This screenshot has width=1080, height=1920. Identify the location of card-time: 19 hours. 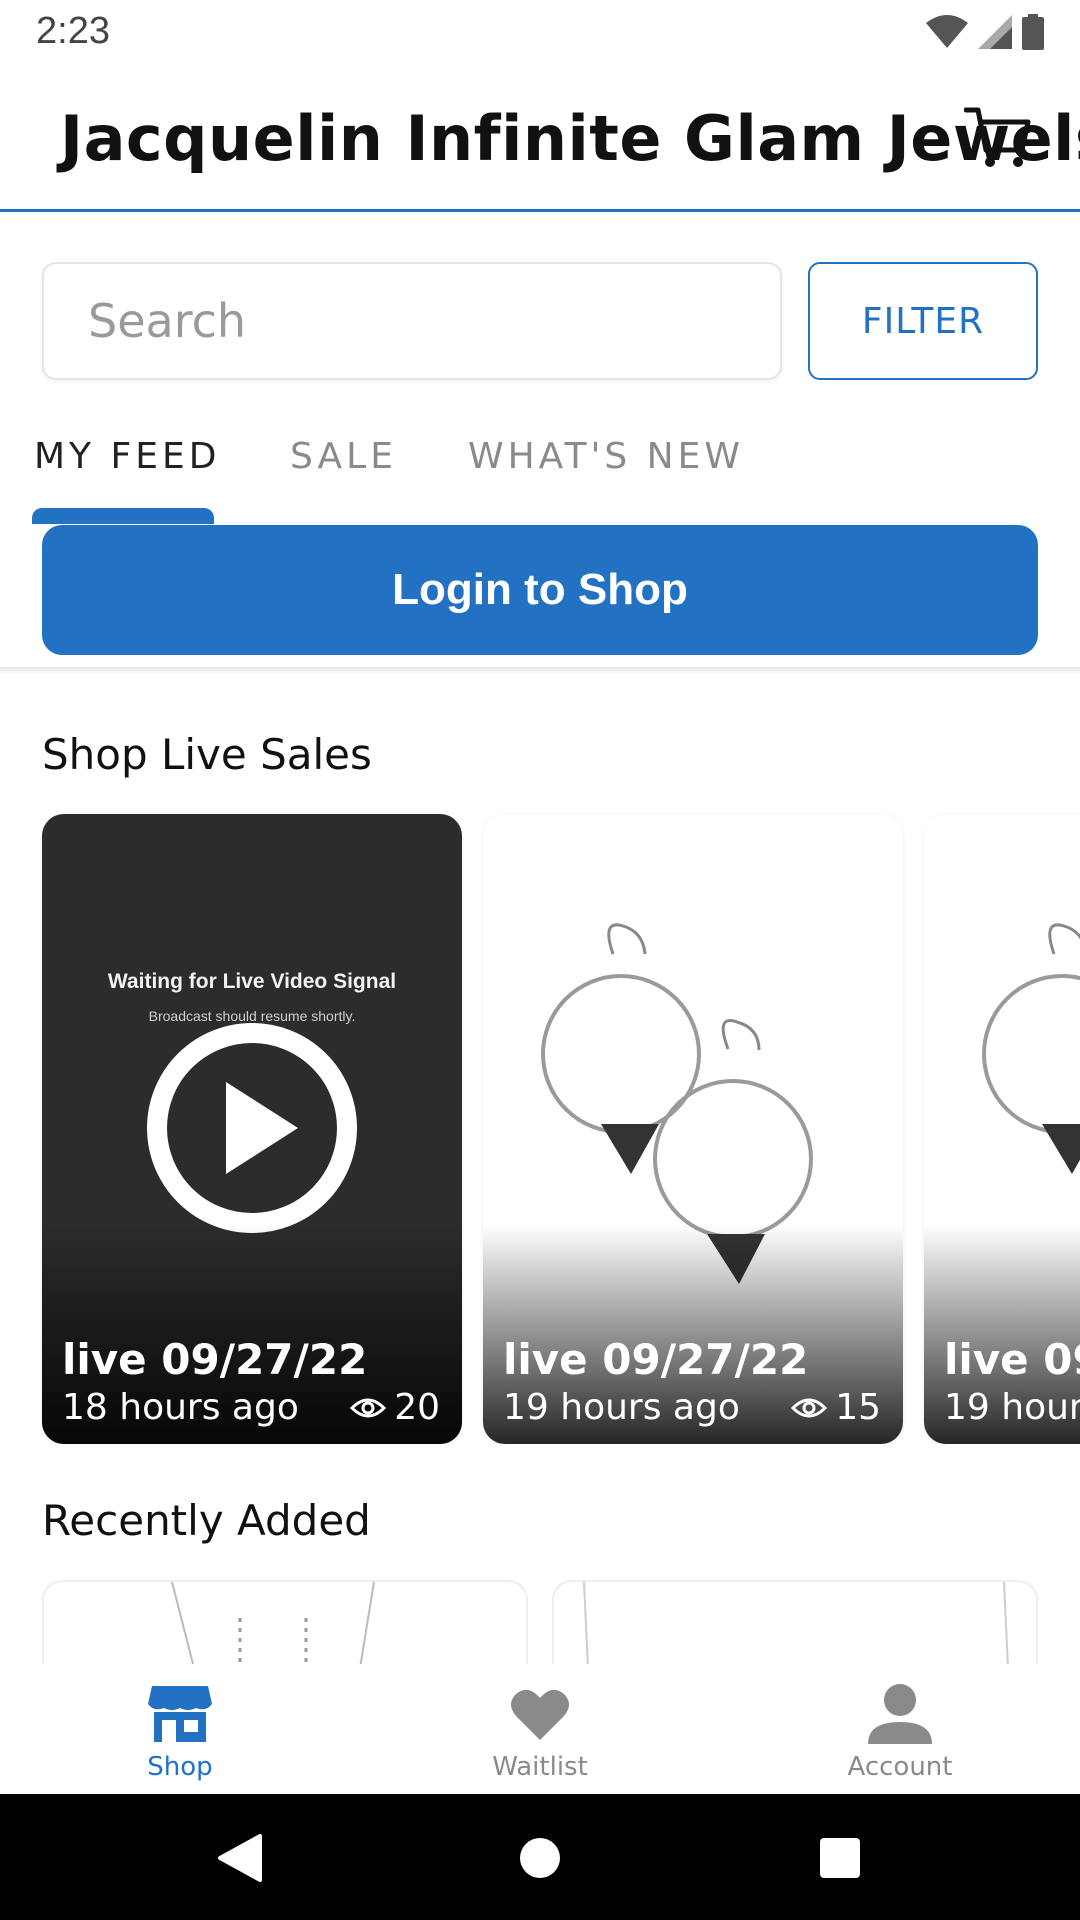
(1012, 1407).